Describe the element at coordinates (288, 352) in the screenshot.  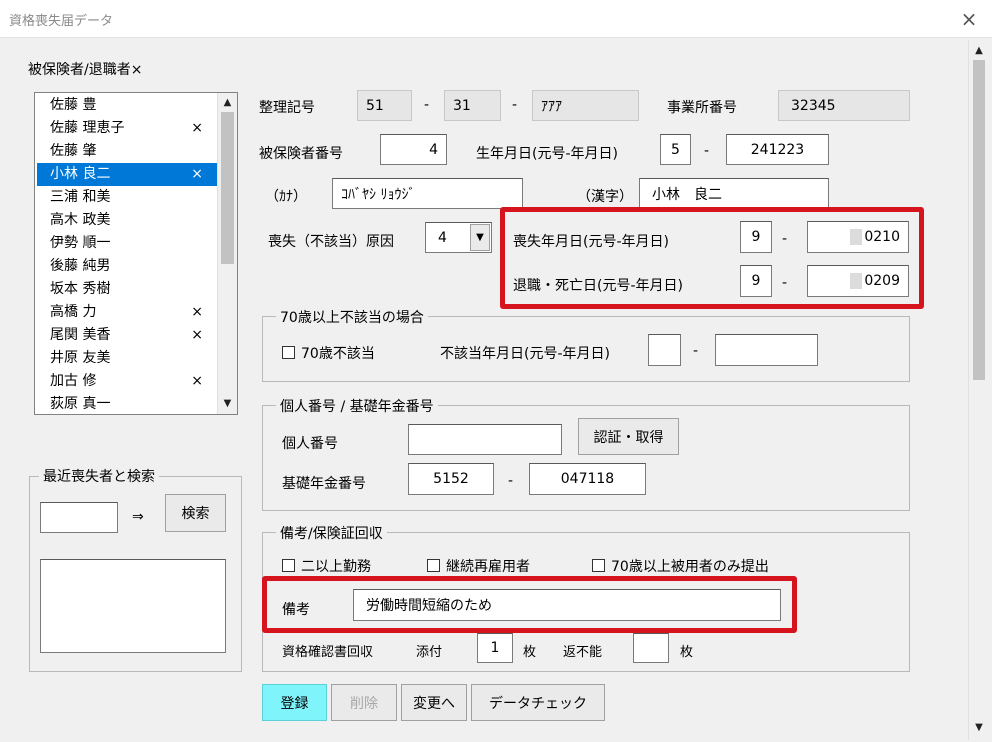
I see `over70-checkbox` at that location.